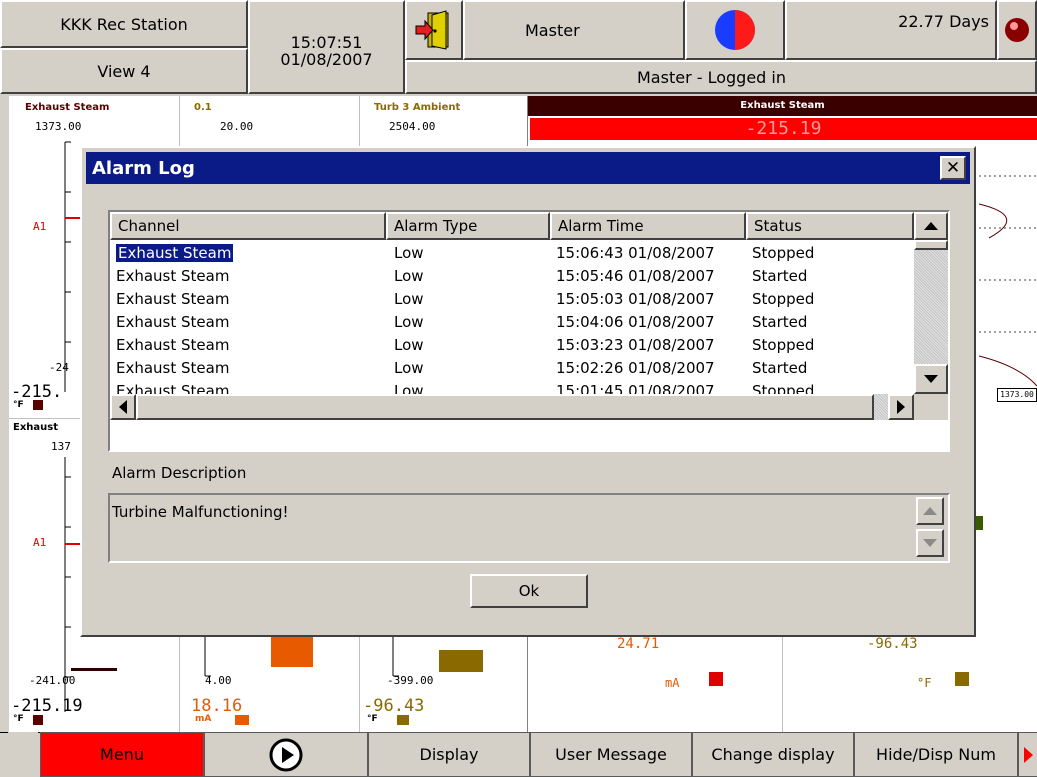 This screenshot has width=1037, height=777. What do you see at coordinates (248, 226) in the screenshot?
I see `column-header-channel: Channel` at bounding box center [248, 226].